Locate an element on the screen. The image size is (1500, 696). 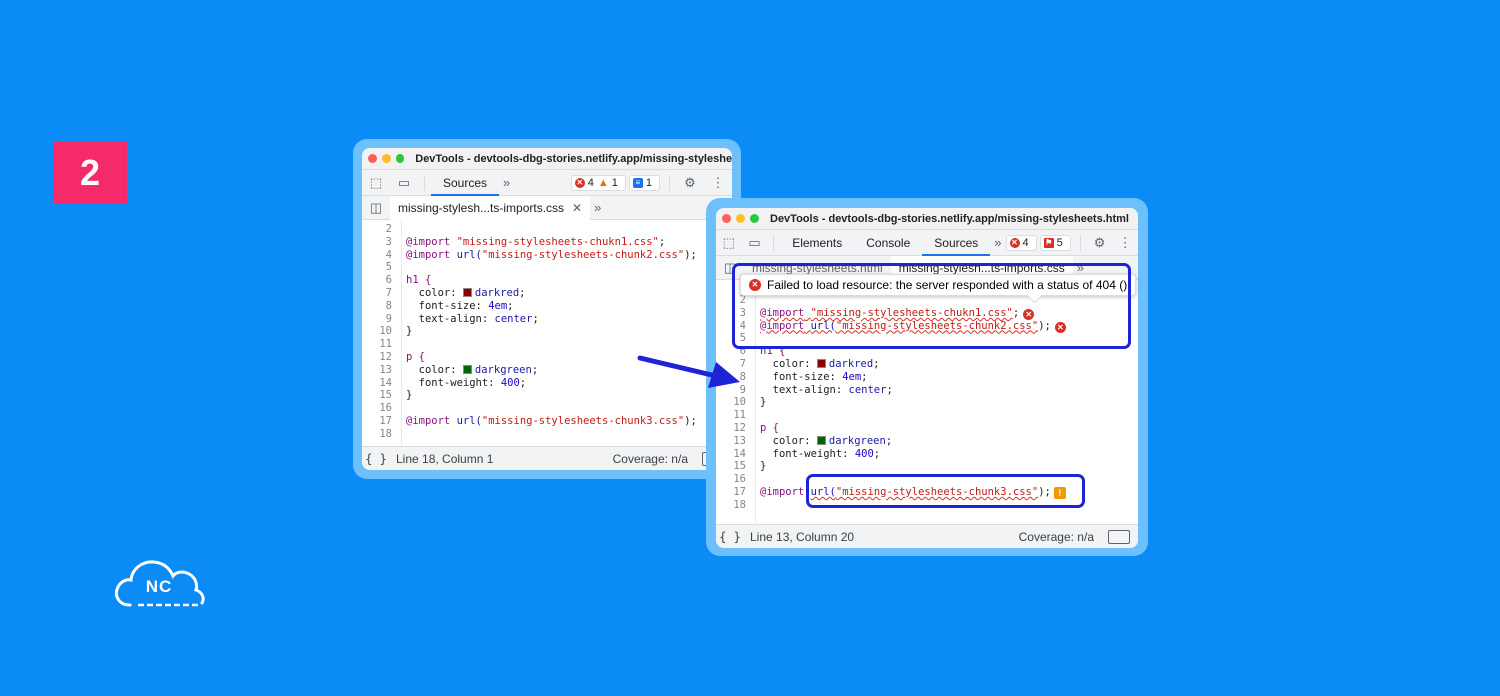
line-number: 16 is located at coordinates (739, 479).